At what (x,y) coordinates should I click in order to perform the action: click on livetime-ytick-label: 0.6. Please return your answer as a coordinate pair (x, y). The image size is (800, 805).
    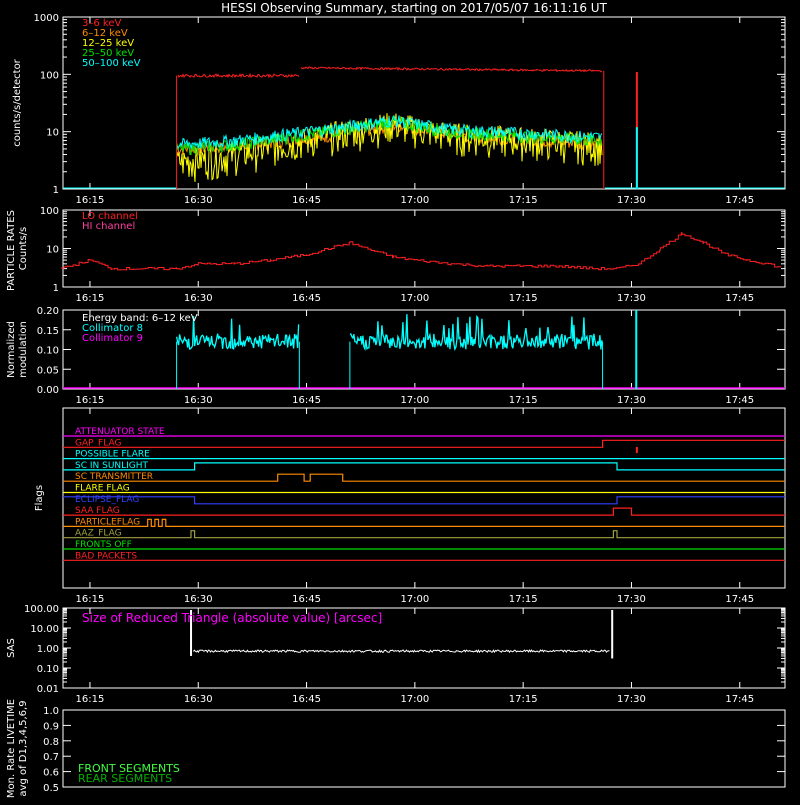
    Looking at the image, I should click on (51, 773).